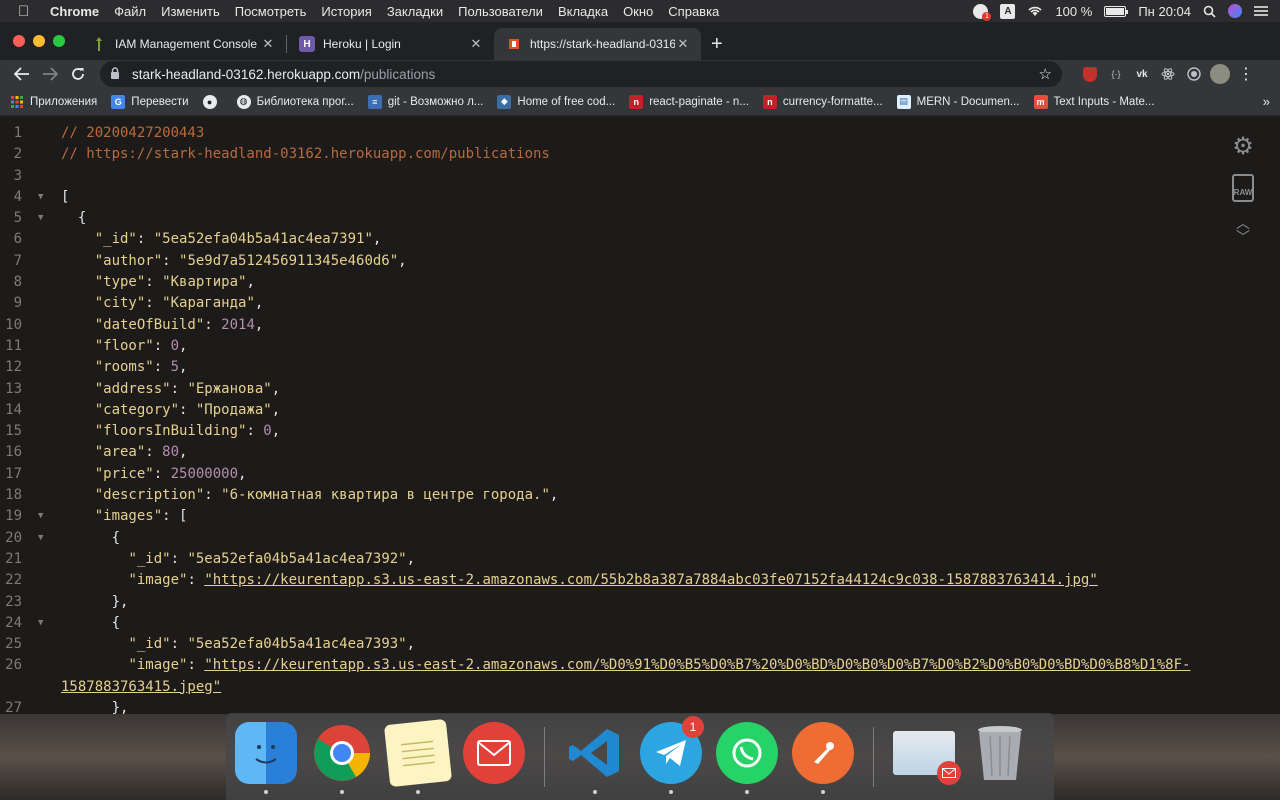  What do you see at coordinates (1261, 11) in the screenshot?
I see `notification-center-icon` at bounding box center [1261, 11].